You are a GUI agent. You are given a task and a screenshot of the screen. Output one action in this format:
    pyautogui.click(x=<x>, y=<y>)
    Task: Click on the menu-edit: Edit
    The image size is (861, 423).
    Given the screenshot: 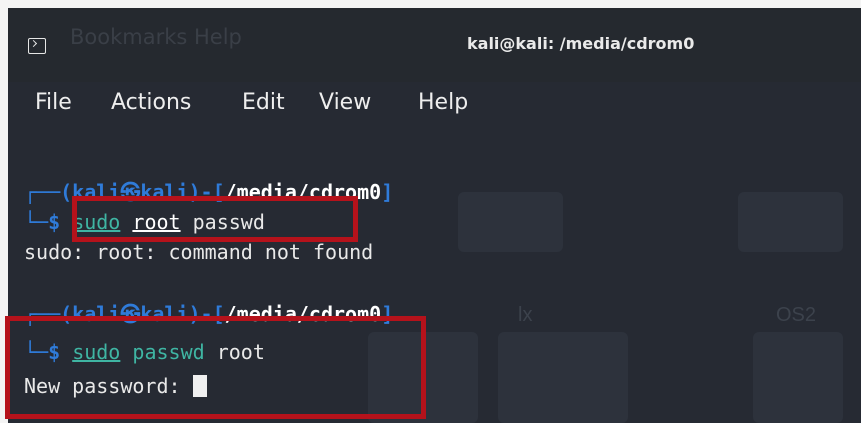 What is the action you would take?
    pyautogui.click(x=263, y=102)
    